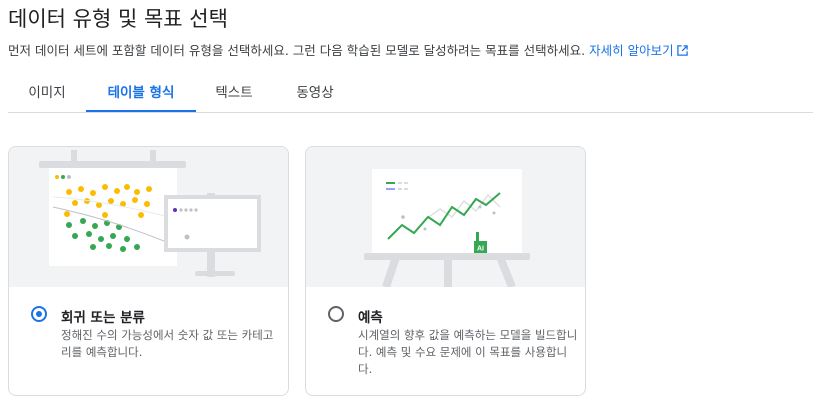 This screenshot has width=813, height=415. What do you see at coordinates (47, 96) in the screenshot?
I see `tab-image: 이미지` at bounding box center [47, 96].